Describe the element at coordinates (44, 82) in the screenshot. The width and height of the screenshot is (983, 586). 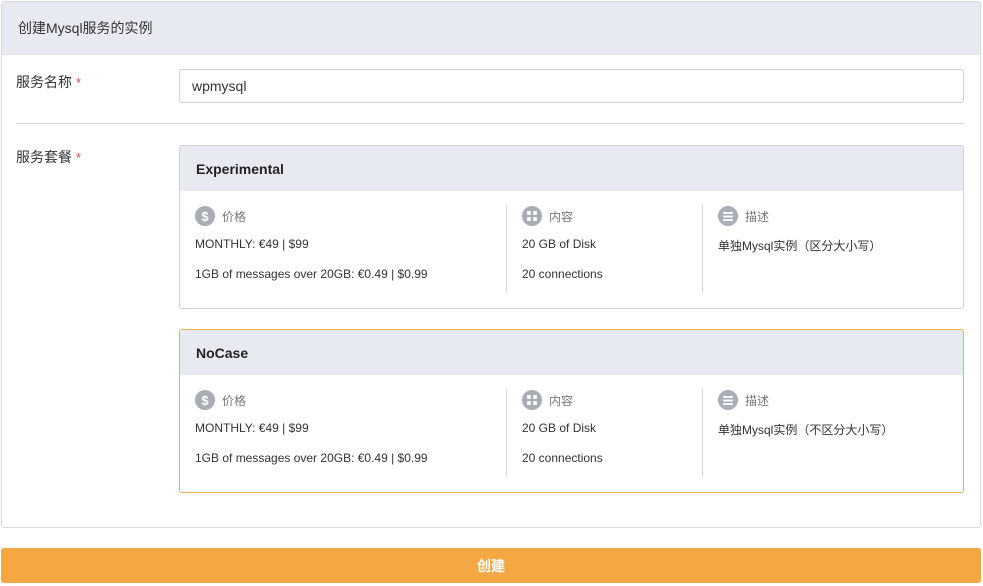
I see `service-name-label-text: 服务名称` at that location.